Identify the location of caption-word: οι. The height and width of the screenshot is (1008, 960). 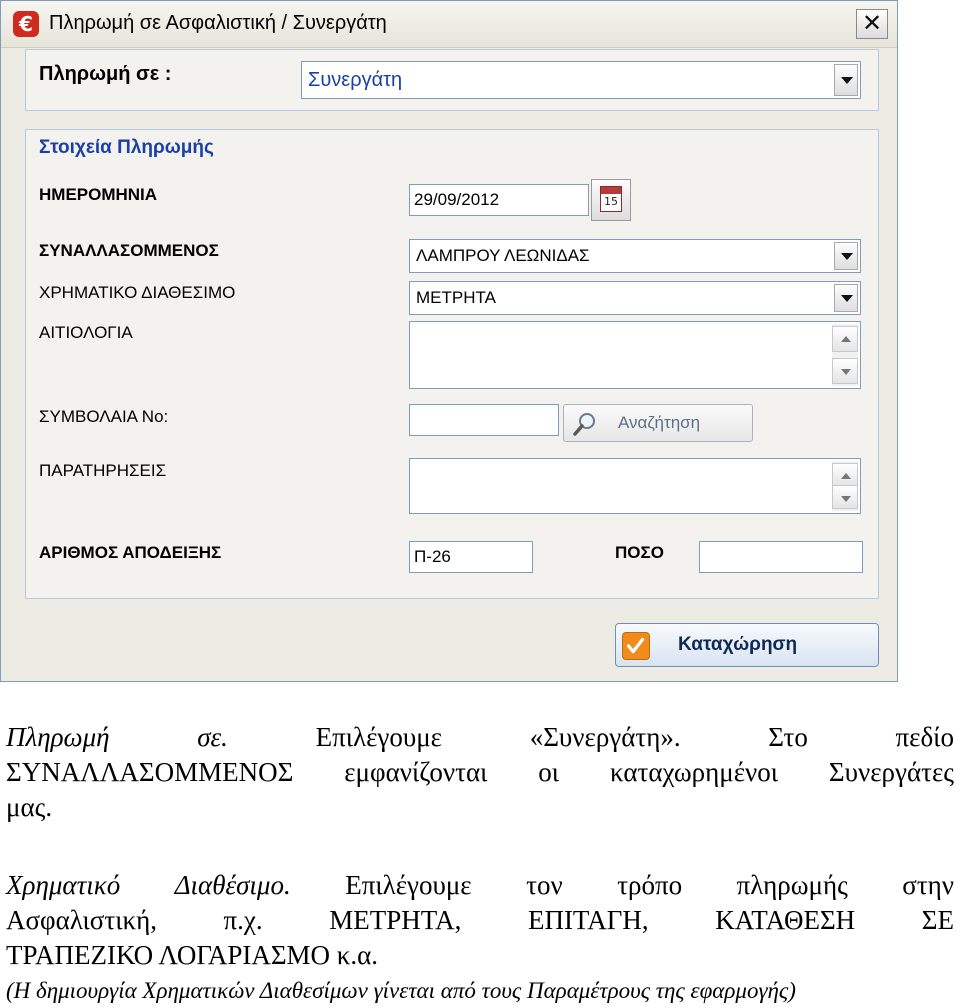
(549, 772).